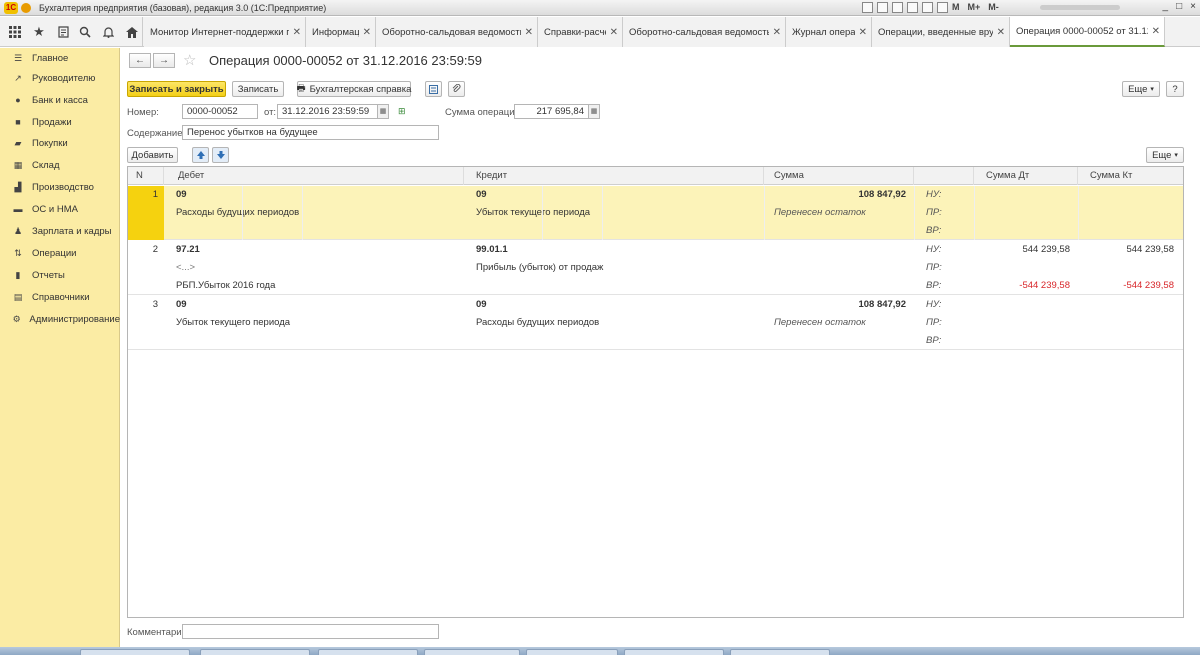 The height and width of the screenshot is (655, 1200). What do you see at coordinates (1128, 286) in the screenshot?
I see `vr-kt-cell: -544 239,58` at bounding box center [1128, 286].